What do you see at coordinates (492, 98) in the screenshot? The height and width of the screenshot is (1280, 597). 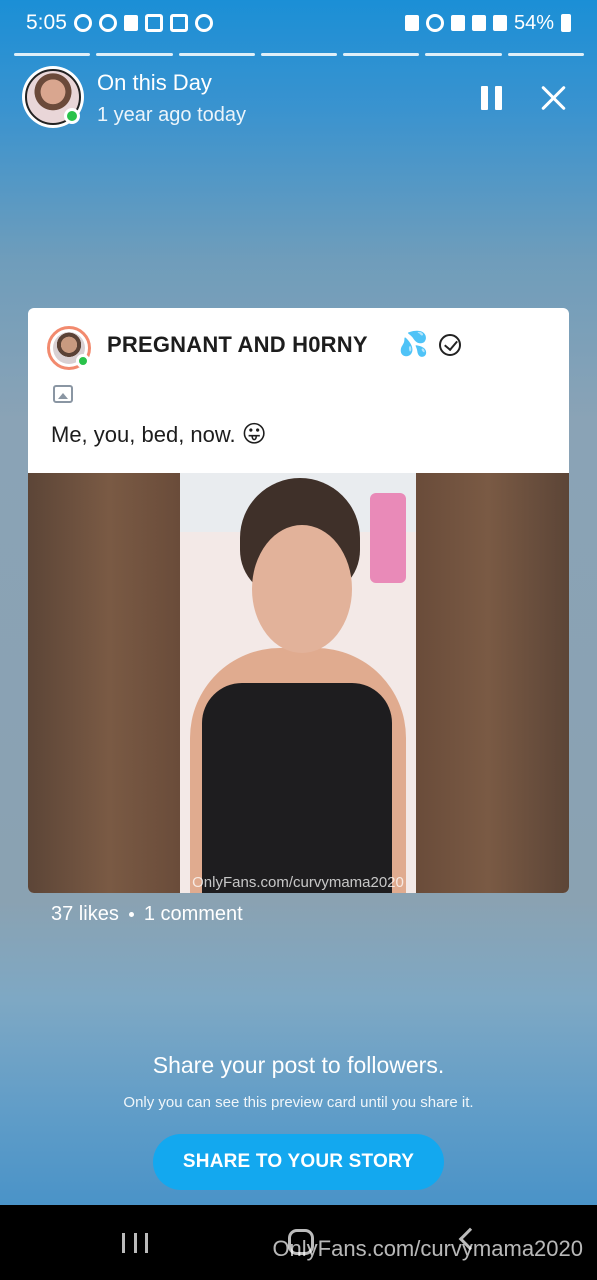 I see `pause-button` at bounding box center [492, 98].